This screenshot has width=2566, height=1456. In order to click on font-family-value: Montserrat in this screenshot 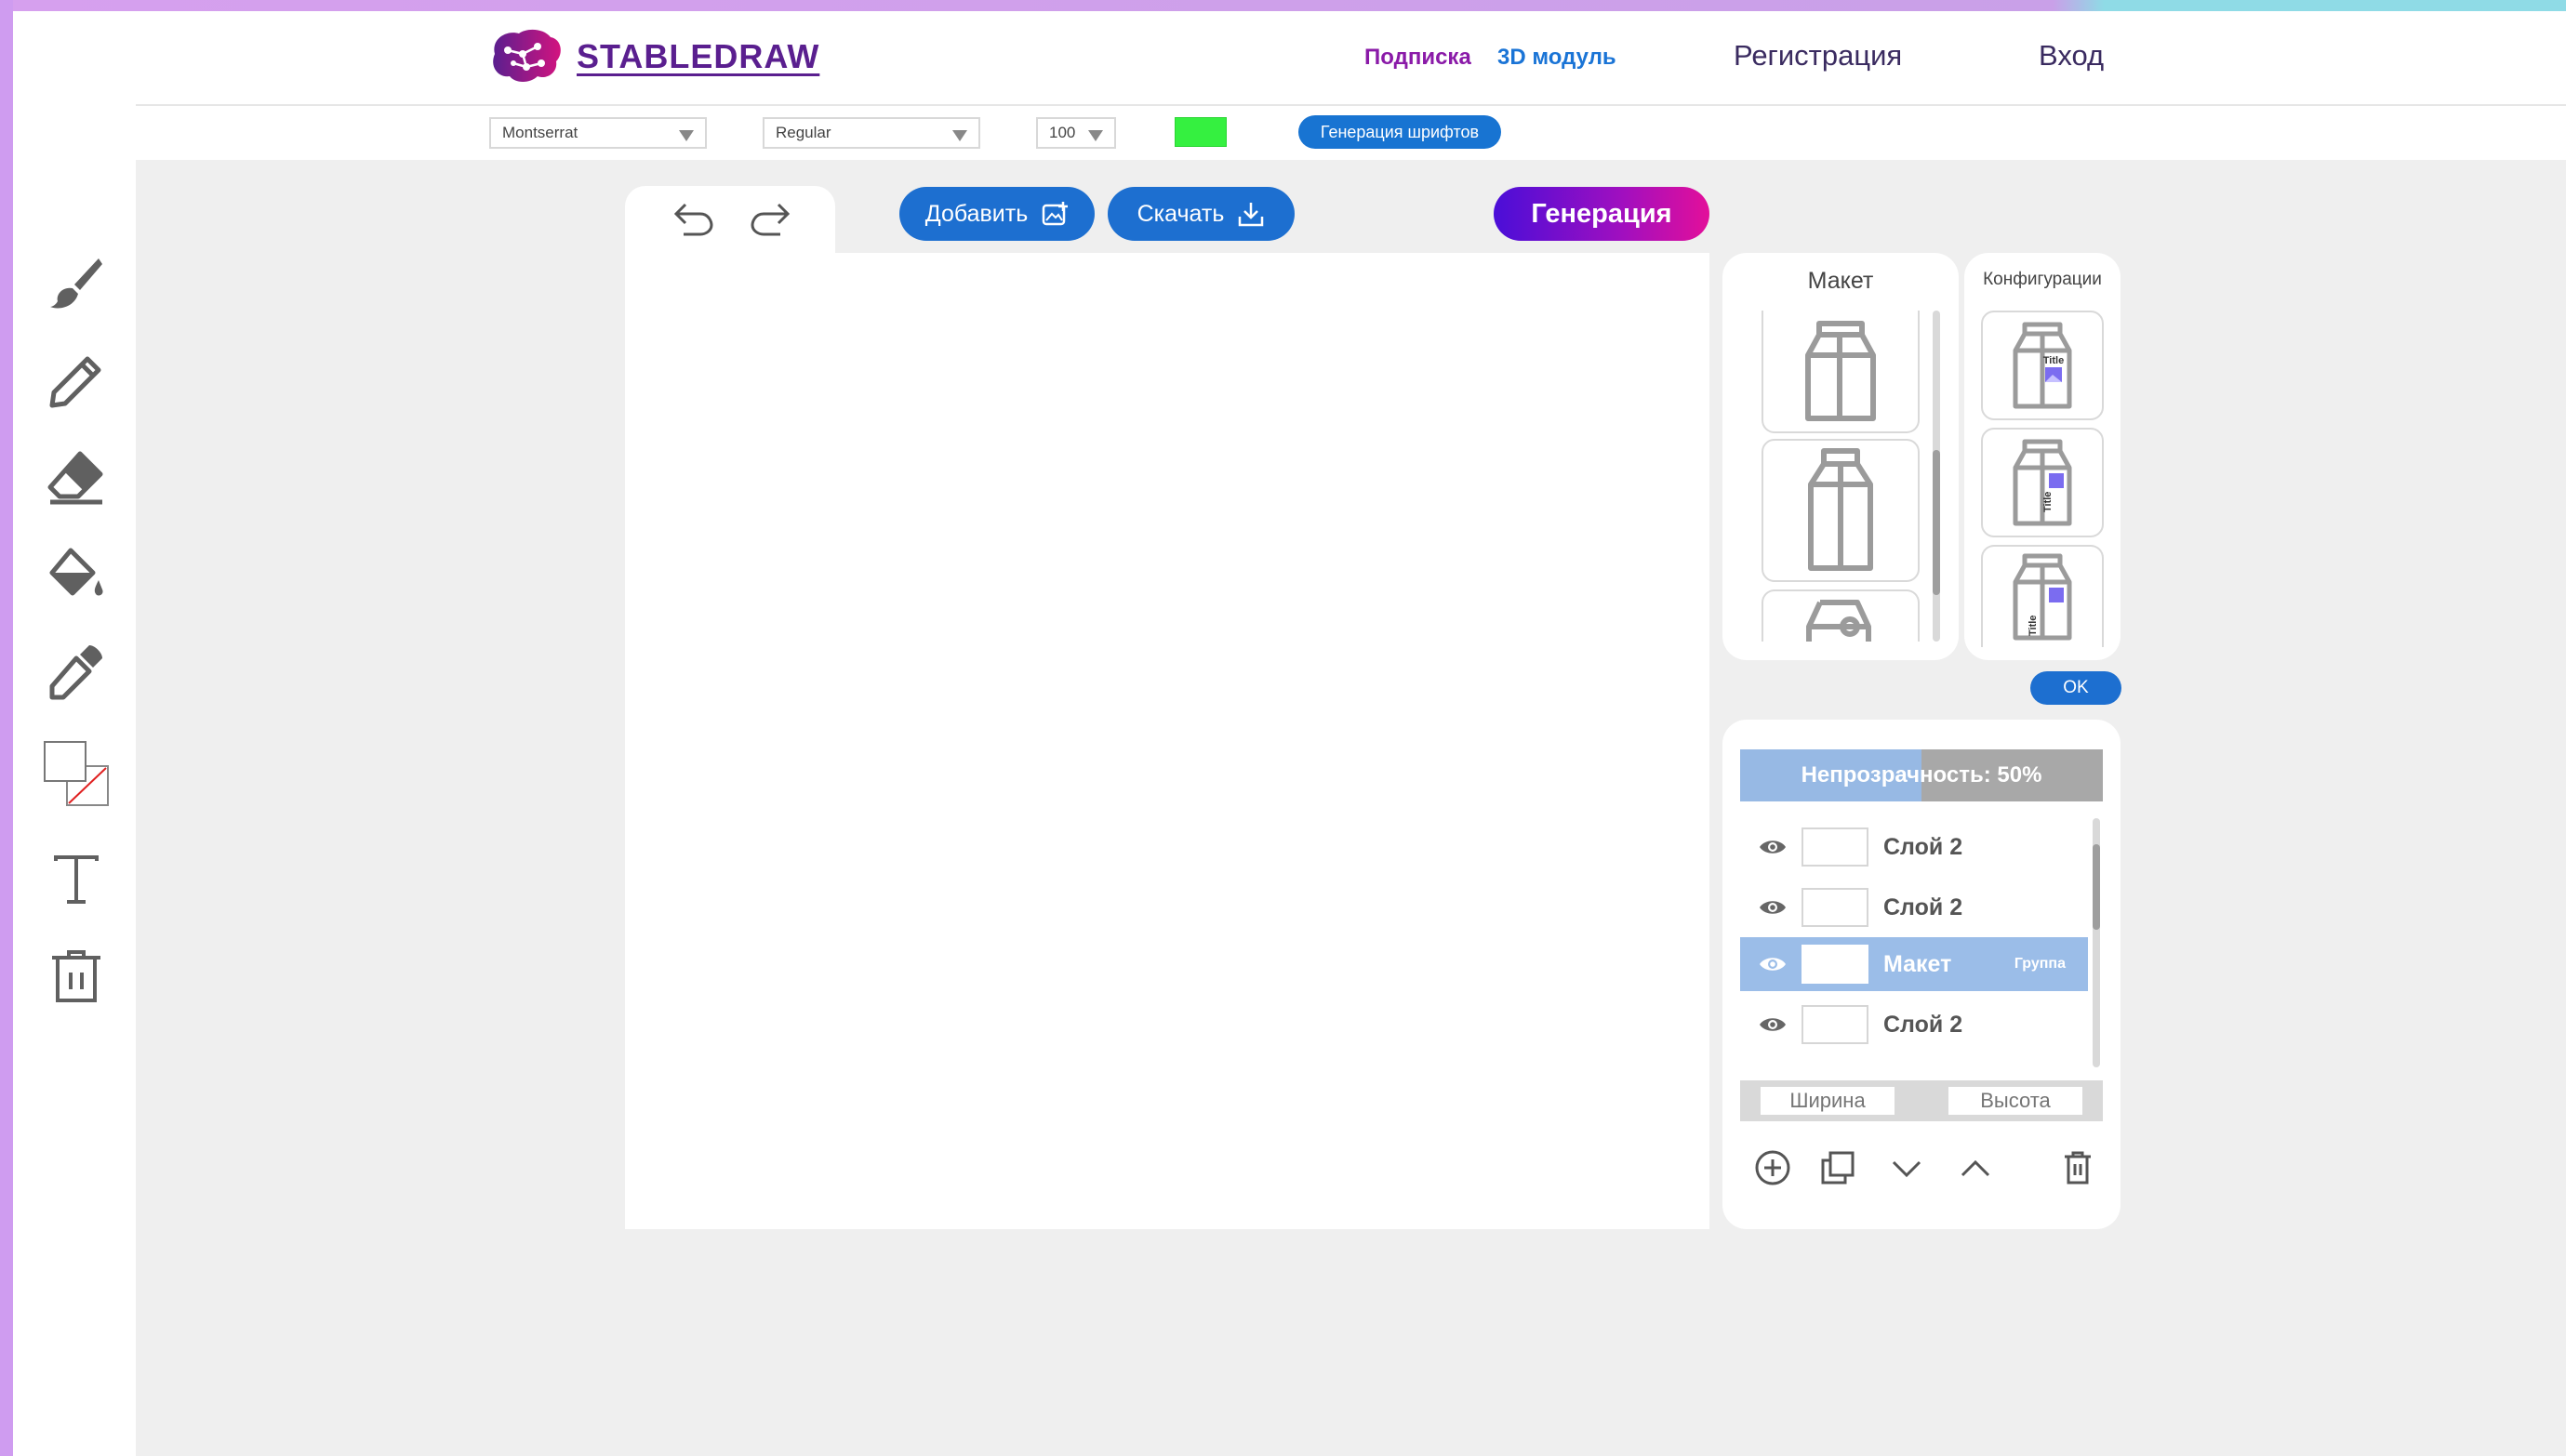, I will do `click(540, 132)`.